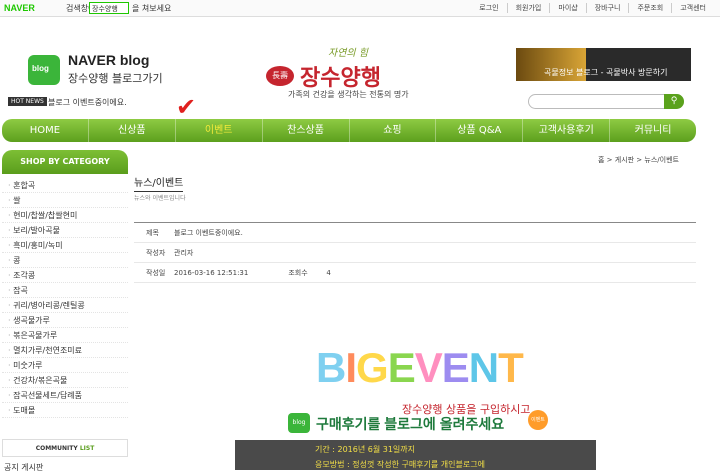 This screenshot has width=720, height=473. What do you see at coordinates (400, 464) in the screenshot?
I see `event-method: 응모방법 : 정성껏 작성한 구매후기를 개인블로그에` at bounding box center [400, 464].